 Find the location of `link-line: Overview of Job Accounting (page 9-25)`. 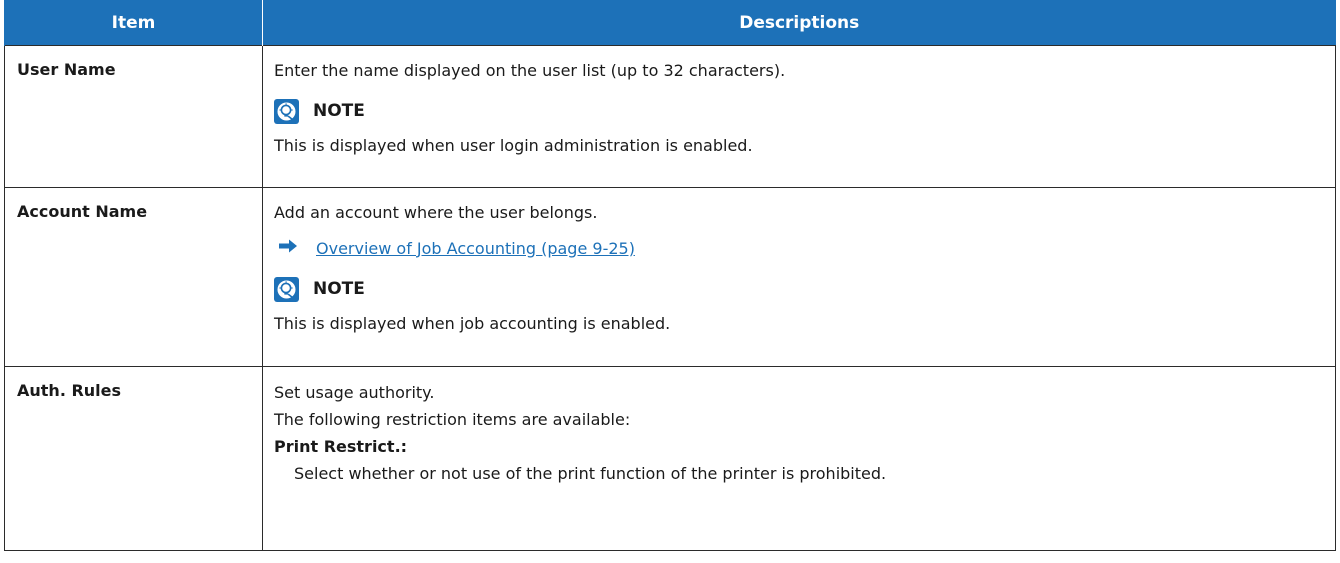

link-line: Overview of Job Accounting (page 9-25) is located at coordinates (804, 248).